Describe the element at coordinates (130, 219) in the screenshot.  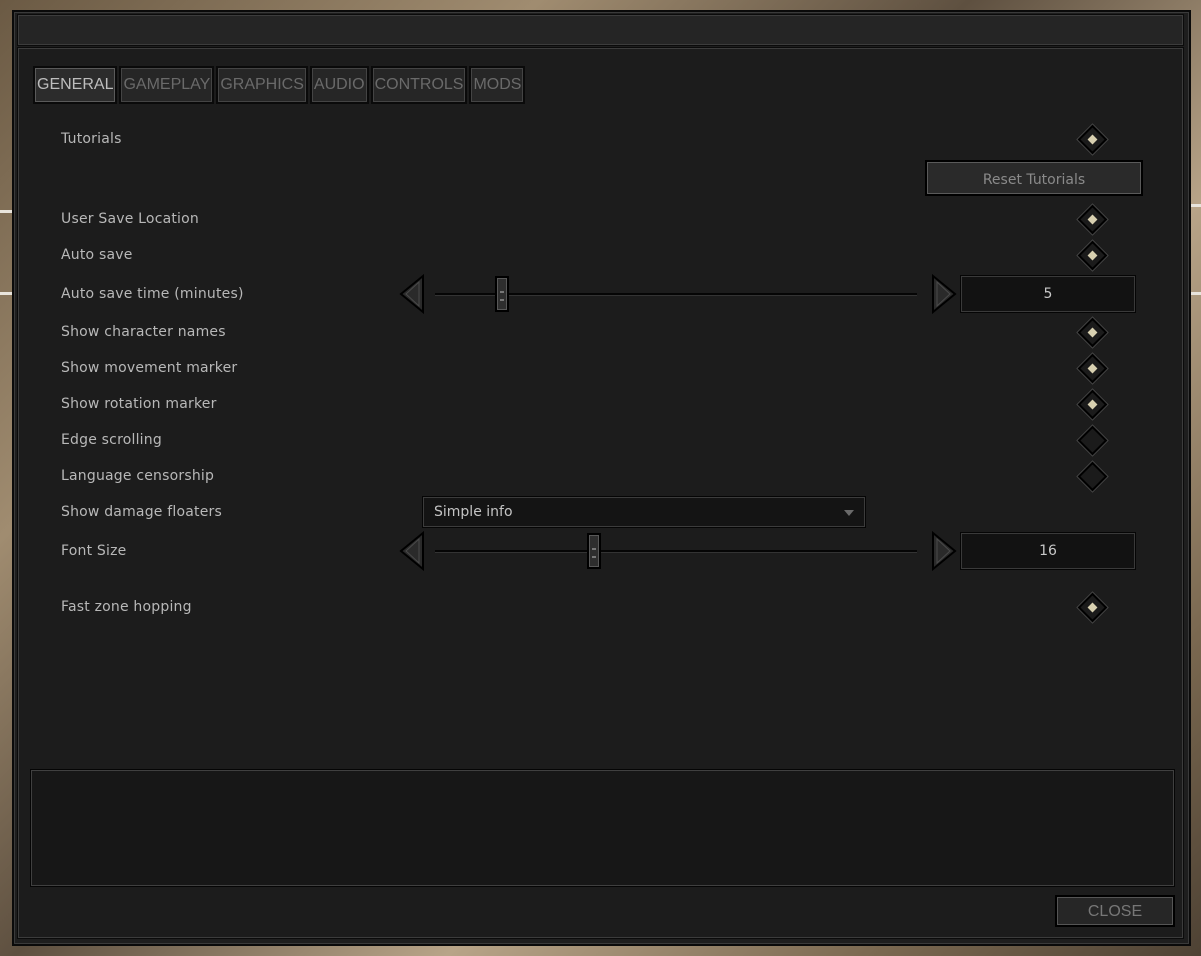
I see `user-save-location-label: User Save Location` at that location.